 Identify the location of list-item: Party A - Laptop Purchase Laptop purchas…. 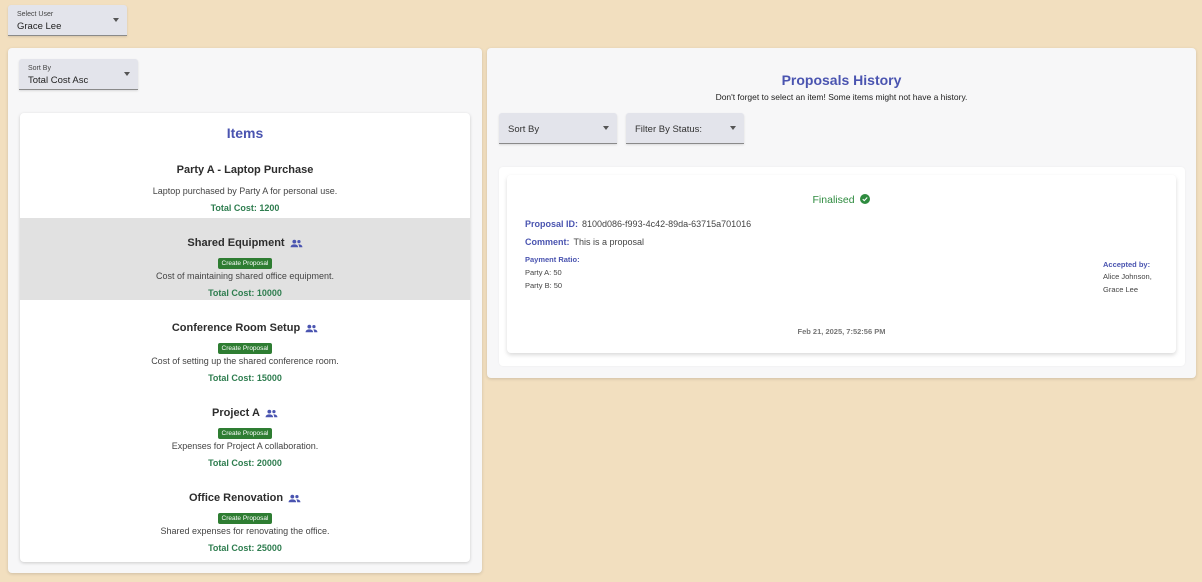
(245, 181).